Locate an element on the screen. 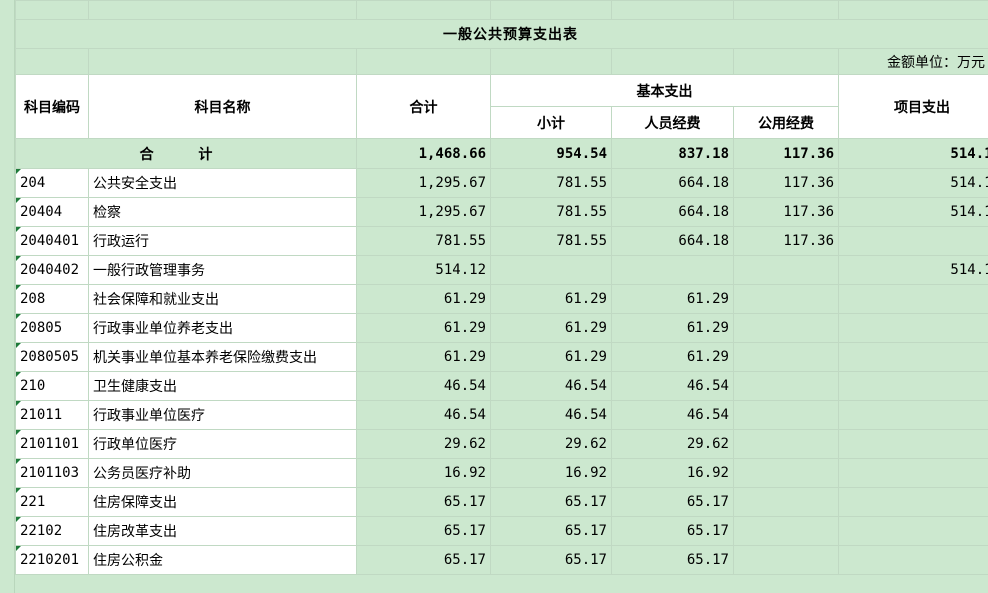 The width and height of the screenshot is (988, 593). cell-code: 2040402 is located at coordinates (52, 270).